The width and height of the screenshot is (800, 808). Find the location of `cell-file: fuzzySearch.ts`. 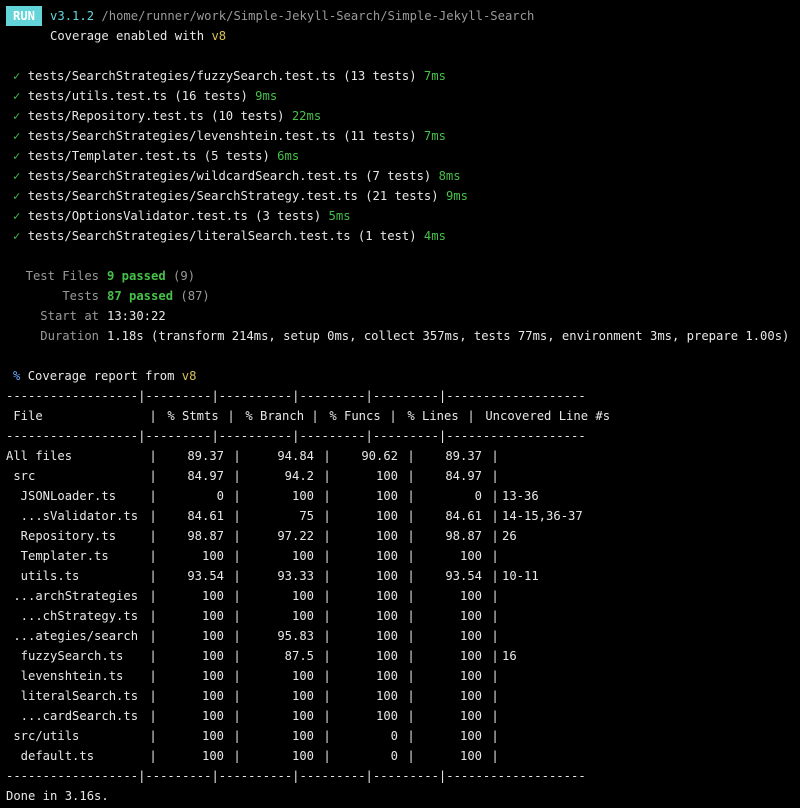

cell-file: fuzzySearch.ts is located at coordinates (65, 656).